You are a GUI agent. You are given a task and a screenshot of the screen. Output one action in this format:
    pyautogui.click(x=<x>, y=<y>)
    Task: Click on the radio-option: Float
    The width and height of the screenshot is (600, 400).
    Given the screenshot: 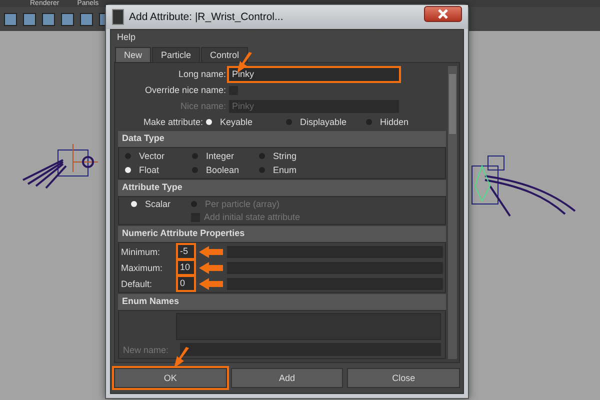 What is the action you would take?
    pyautogui.click(x=142, y=170)
    